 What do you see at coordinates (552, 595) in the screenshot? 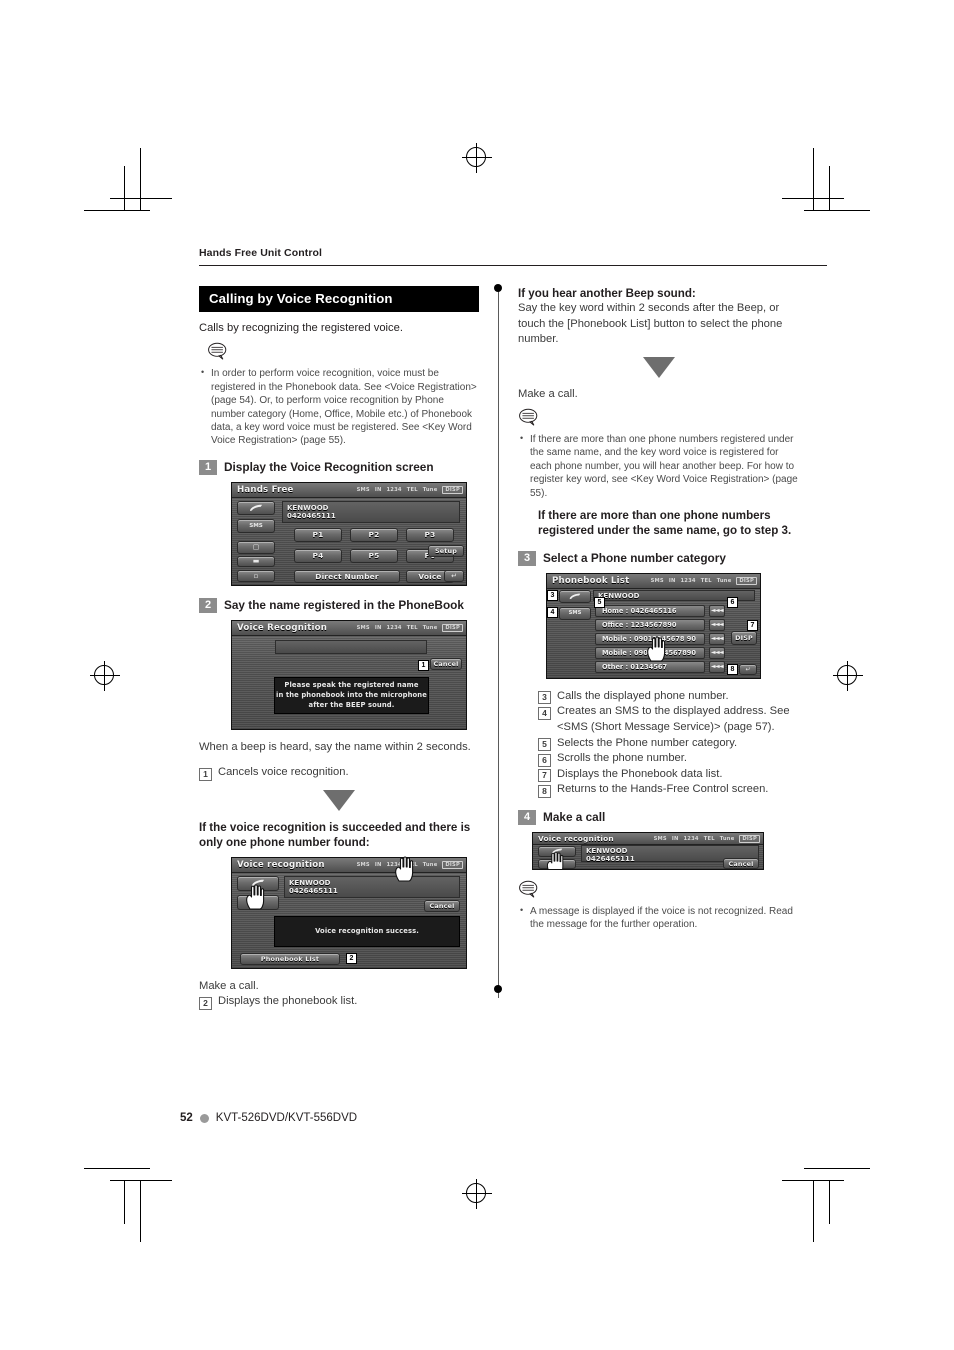
I see `callout-3-marker: 3` at bounding box center [552, 595].